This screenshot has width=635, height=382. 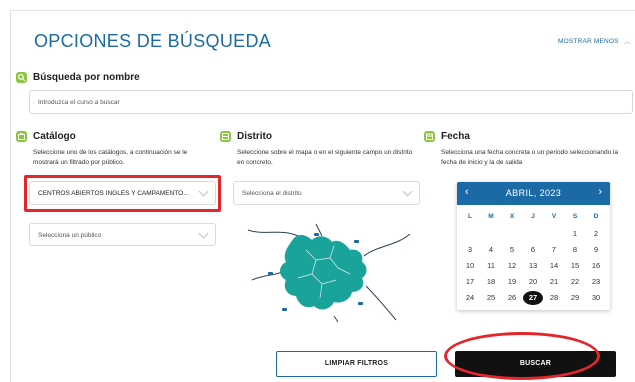 I want to click on search-icon, so click(x=21, y=77).